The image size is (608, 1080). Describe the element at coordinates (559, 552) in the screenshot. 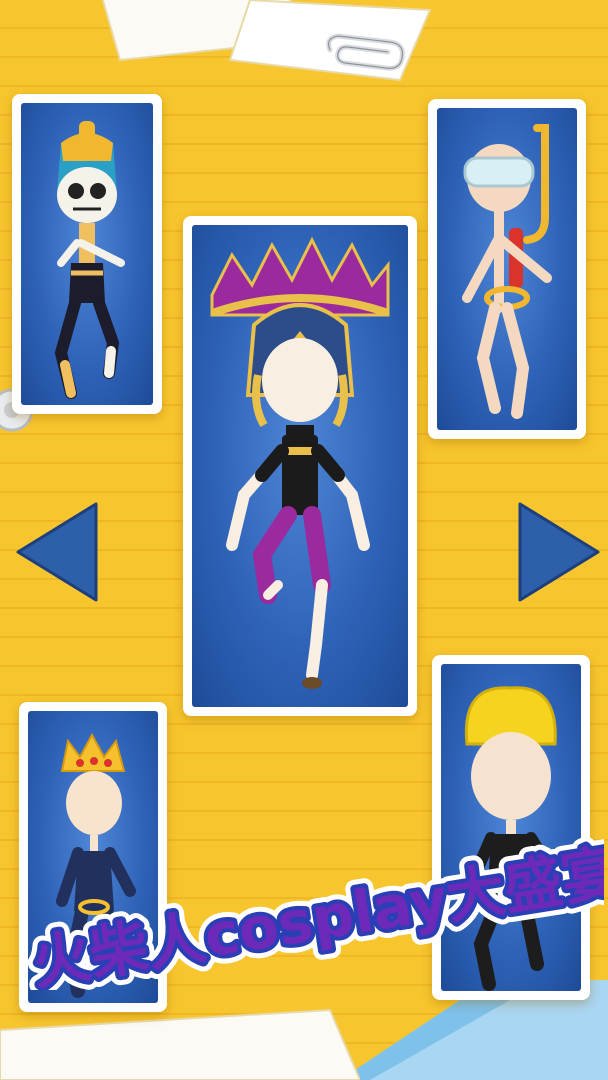

I see `triangle-right-icon` at that location.